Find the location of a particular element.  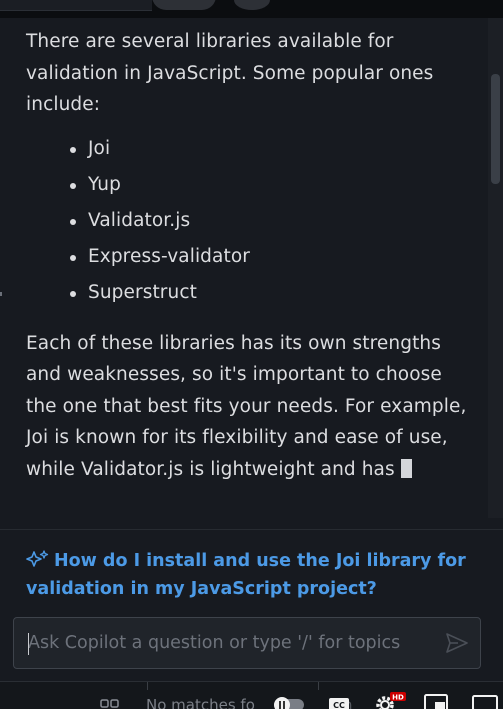

video-player-controls: No matches fo rm CC HD is located at coordinates (251, 695).